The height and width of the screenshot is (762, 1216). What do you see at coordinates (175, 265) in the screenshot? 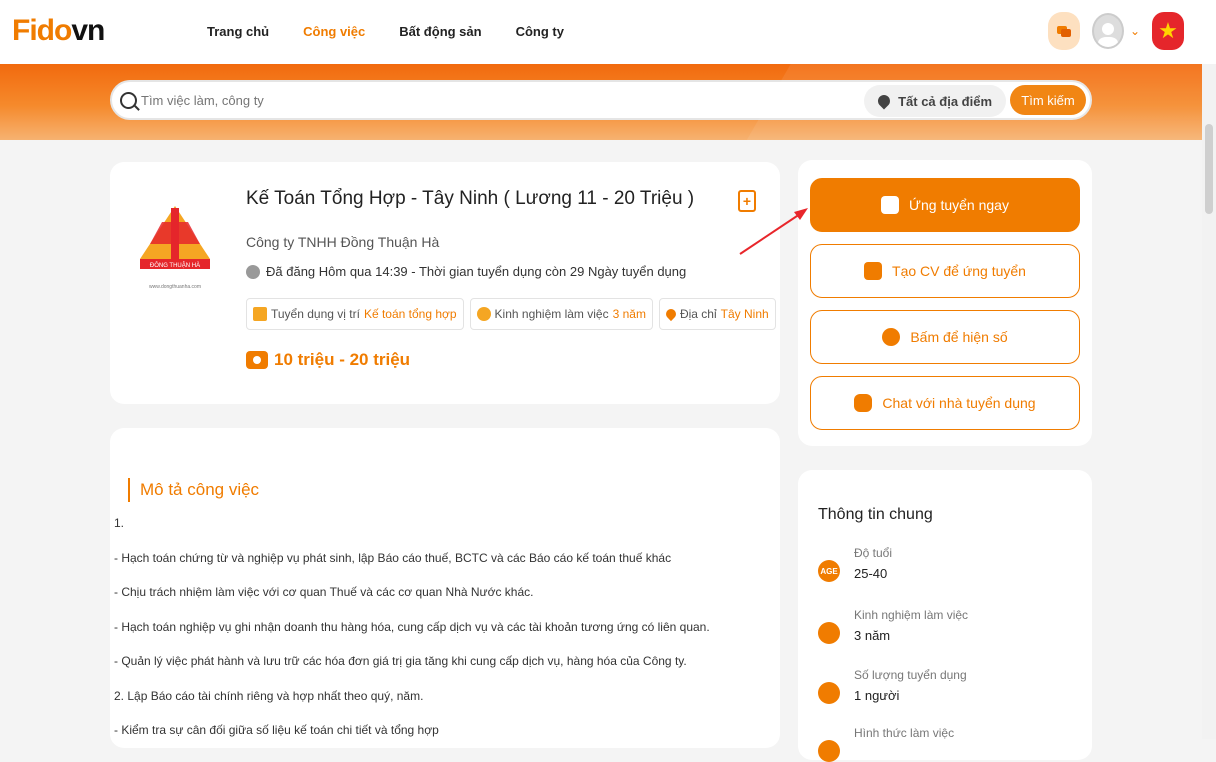
I see `company-logo-text: ĐÔNG THUẬN HÀ` at bounding box center [175, 265].